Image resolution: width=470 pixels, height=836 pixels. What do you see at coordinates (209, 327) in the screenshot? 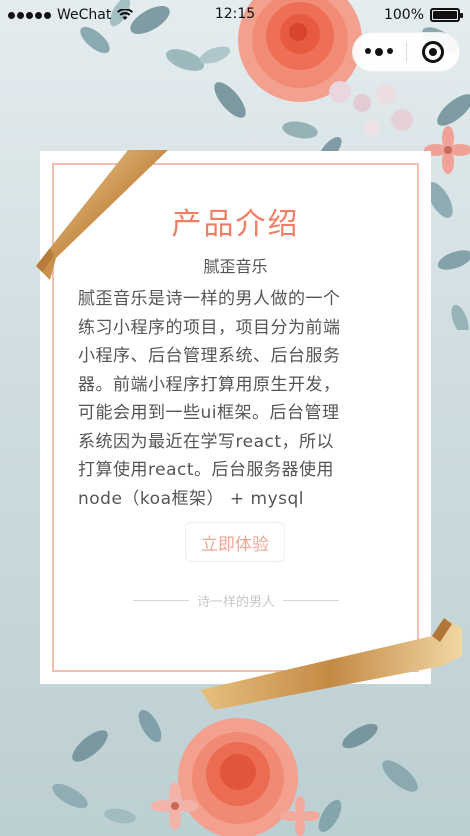
I see `description-line: 练习小程序的项目，项目分为前端` at bounding box center [209, 327].